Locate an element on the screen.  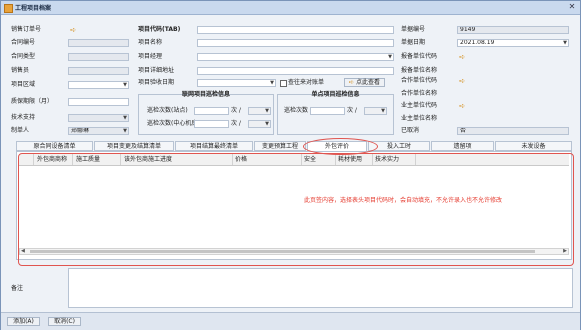
salesperson-label: 销售员 is located at coordinates (20, 70).